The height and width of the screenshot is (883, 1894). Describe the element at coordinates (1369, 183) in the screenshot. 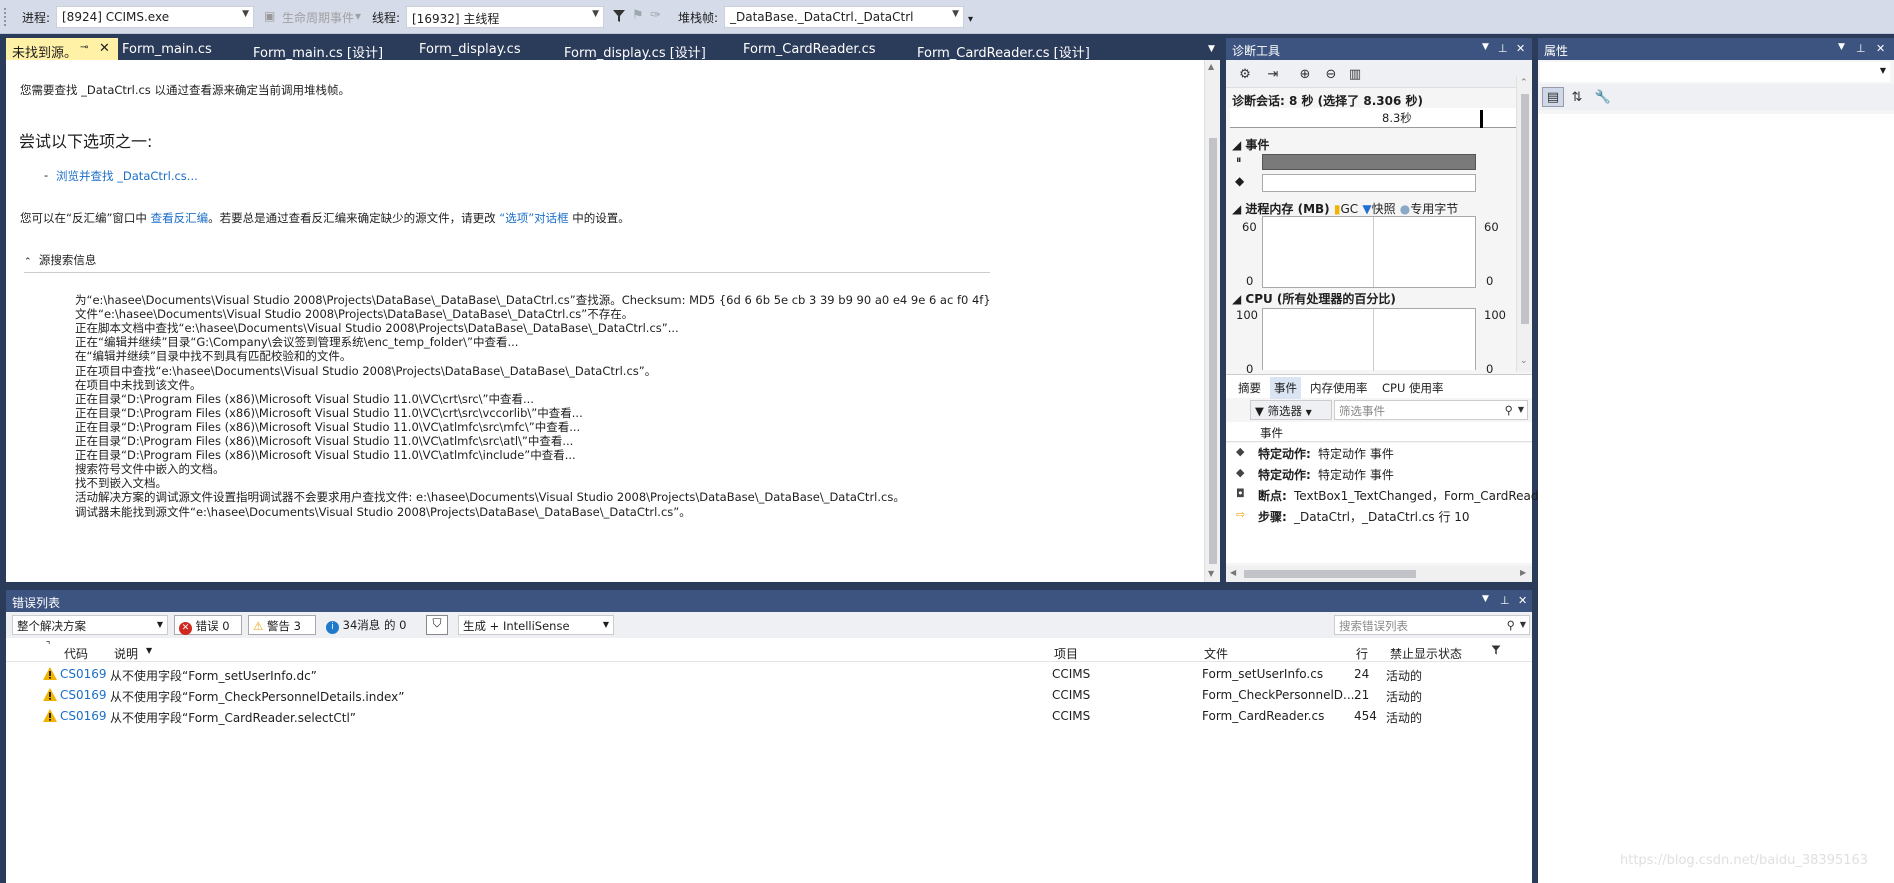

I see `events-marker-track` at that location.